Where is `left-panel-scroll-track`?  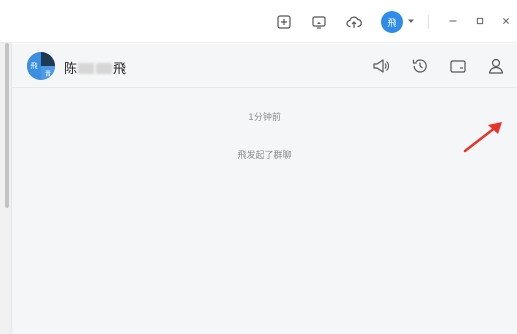 left-panel-scroll-track is located at coordinates (6, 188).